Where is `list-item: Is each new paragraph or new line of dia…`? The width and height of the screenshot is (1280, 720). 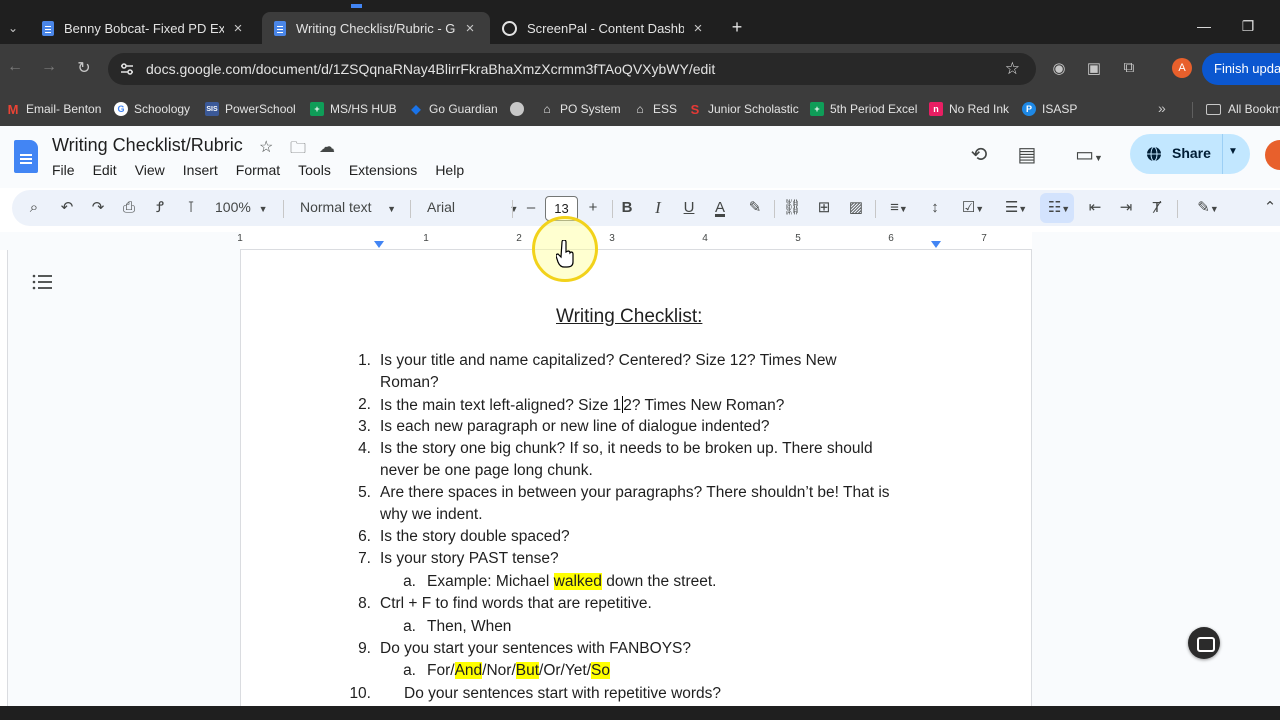
list-item: Is each new paragraph or new line of dia… is located at coordinates (575, 426).